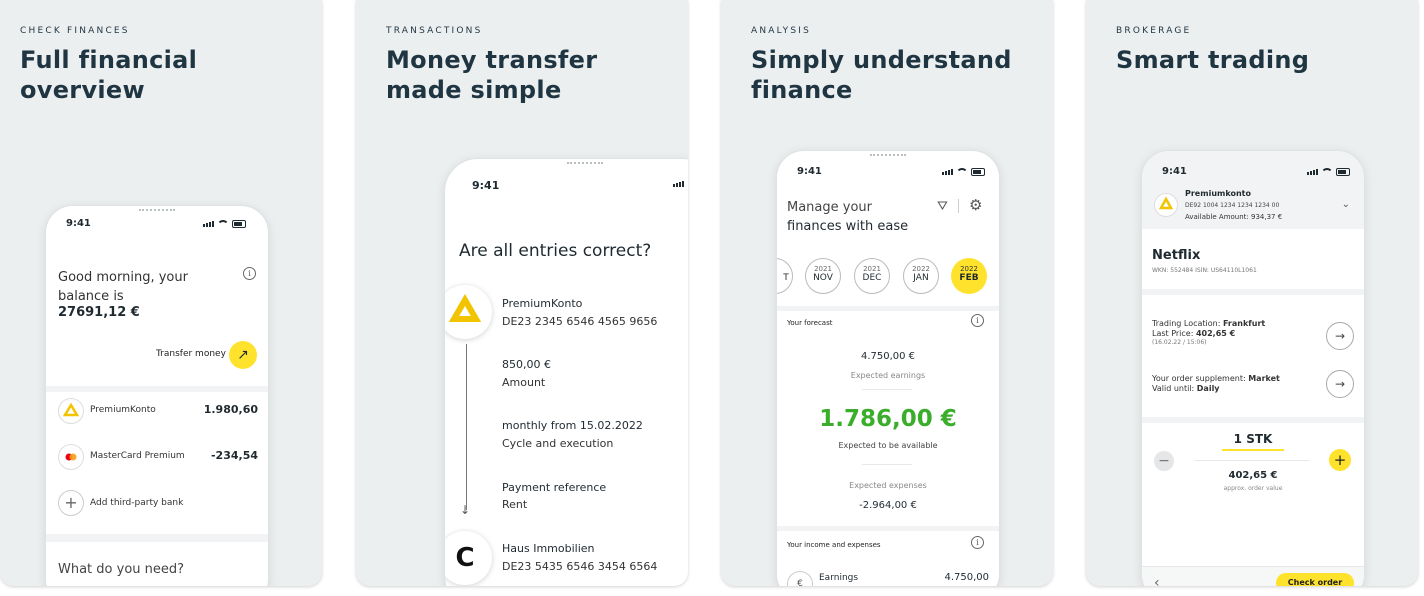  What do you see at coordinates (830, 207) in the screenshot?
I see `analysis-heading-line1: Manage your` at bounding box center [830, 207].